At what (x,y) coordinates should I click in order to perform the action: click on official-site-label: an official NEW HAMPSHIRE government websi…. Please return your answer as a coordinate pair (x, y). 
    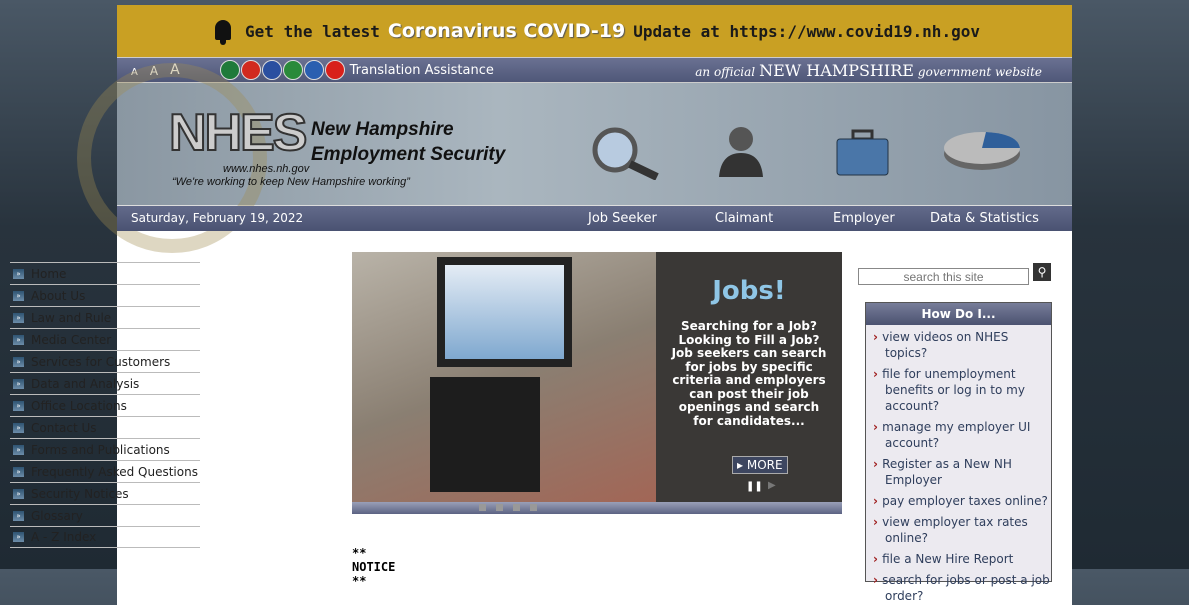
    Looking at the image, I should click on (868, 70).